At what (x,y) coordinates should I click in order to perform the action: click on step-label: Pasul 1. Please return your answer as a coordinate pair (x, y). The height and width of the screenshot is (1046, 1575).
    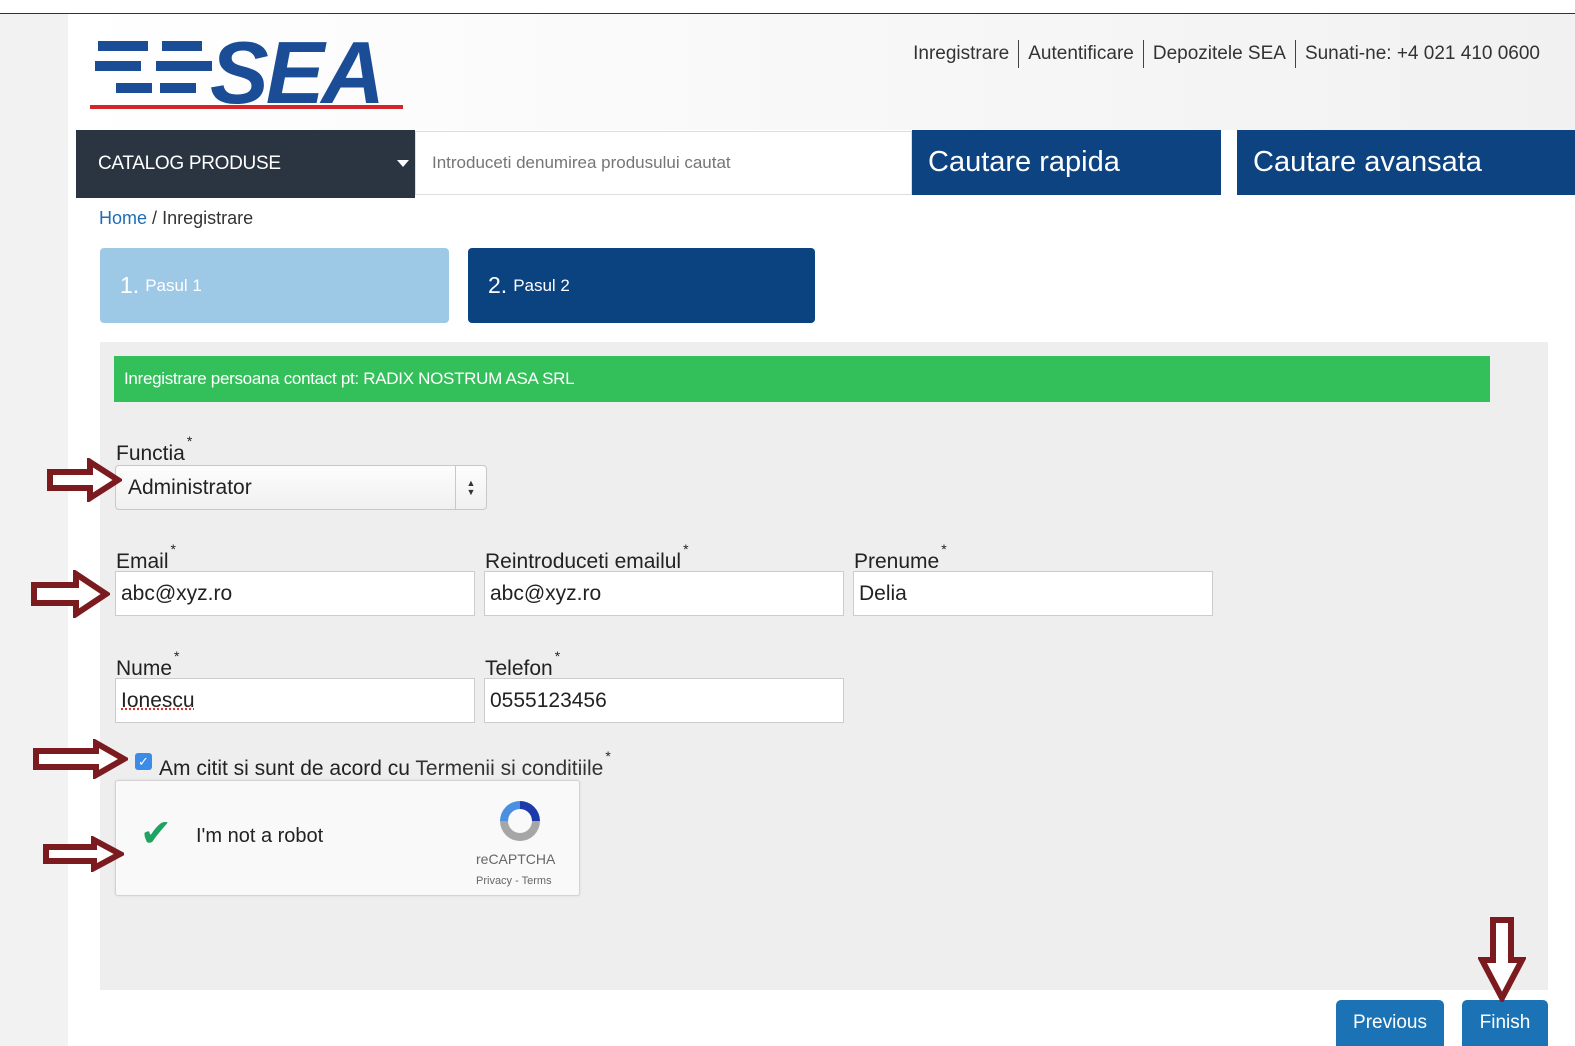
    Looking at the image, I should click on (173, 285).